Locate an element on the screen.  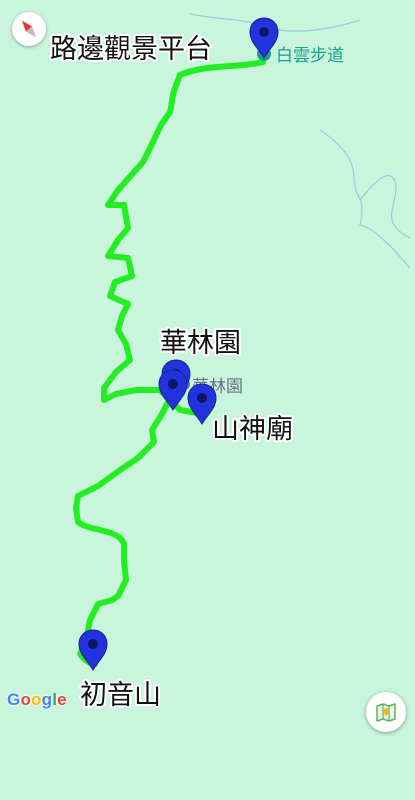
chuyin-label: 初音山 is located at coordinates (120, 695).